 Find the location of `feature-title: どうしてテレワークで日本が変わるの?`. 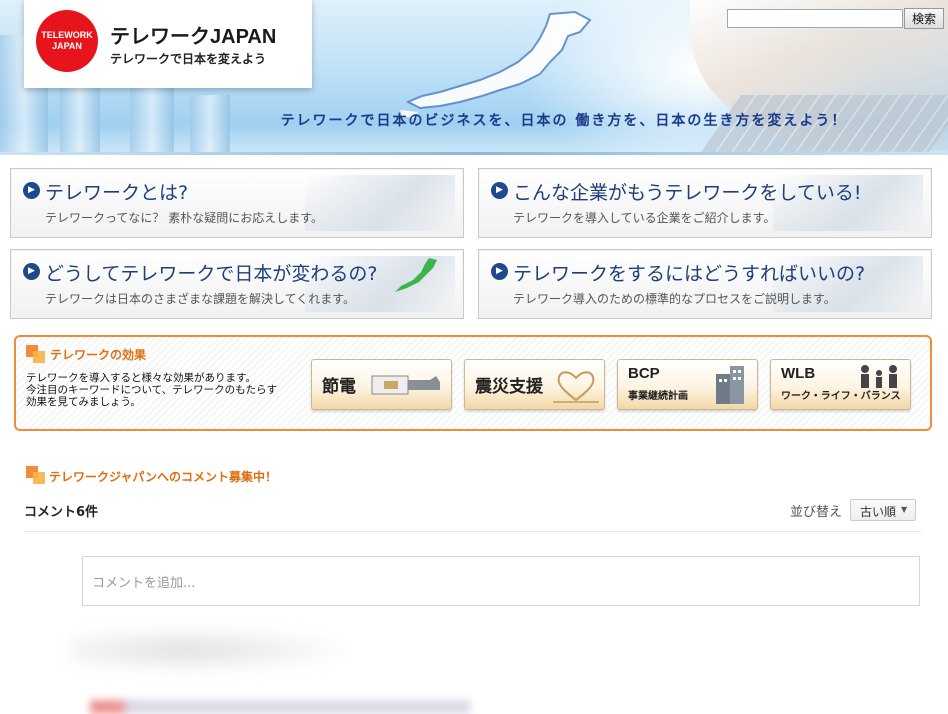

feature-title: どうしてテレワークで日本が変わるの? is located at coordinates (211, 274).